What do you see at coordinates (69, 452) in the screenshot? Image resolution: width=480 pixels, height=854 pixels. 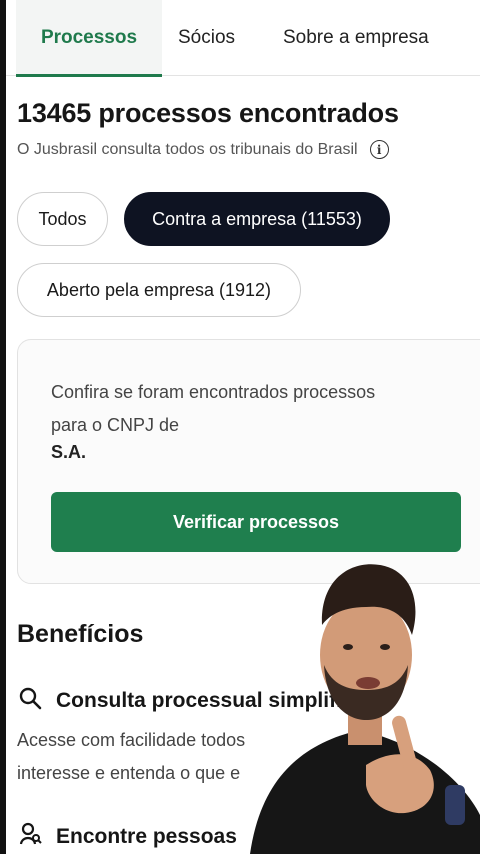 I see `company-name: S.A.` at bounding box center [69, 452].